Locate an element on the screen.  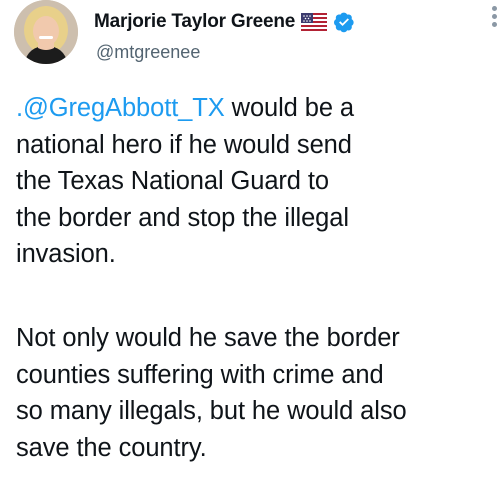
tweet-text: the Texas National Guard to is located at coordinates (172, 181).